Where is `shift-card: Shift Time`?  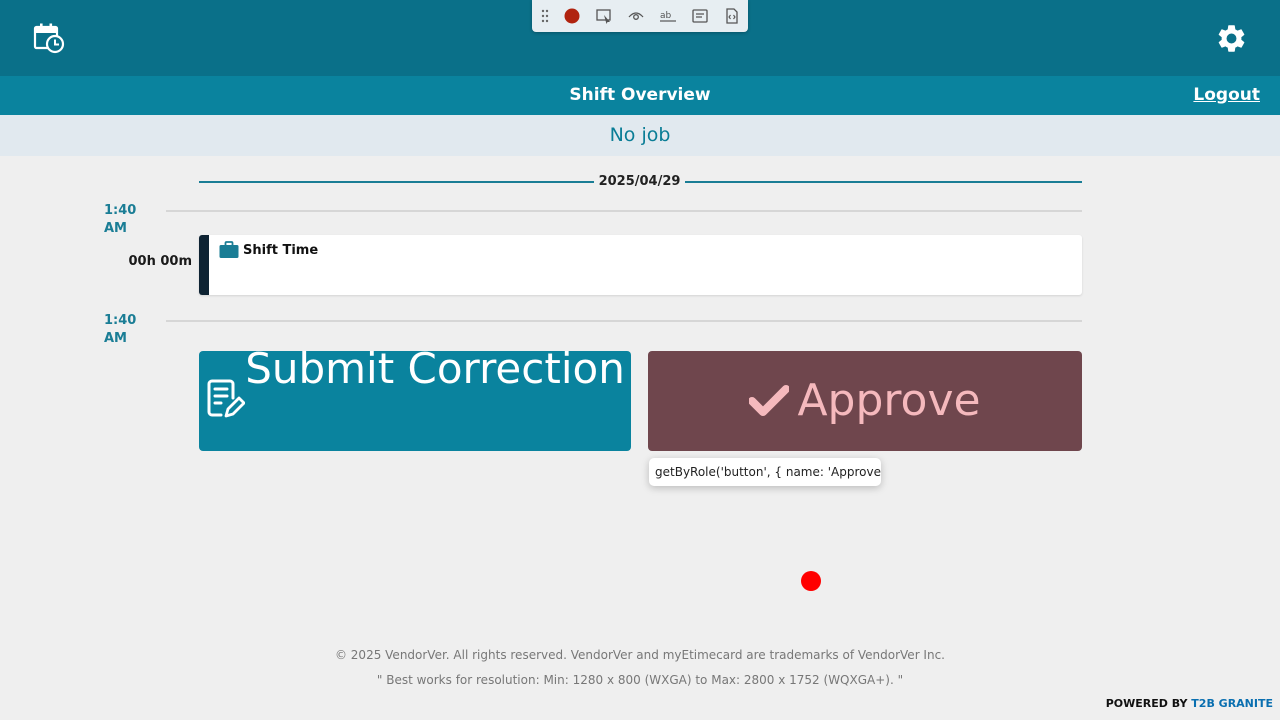
shift-card: Shift Time is located at coordinates (640, 265).